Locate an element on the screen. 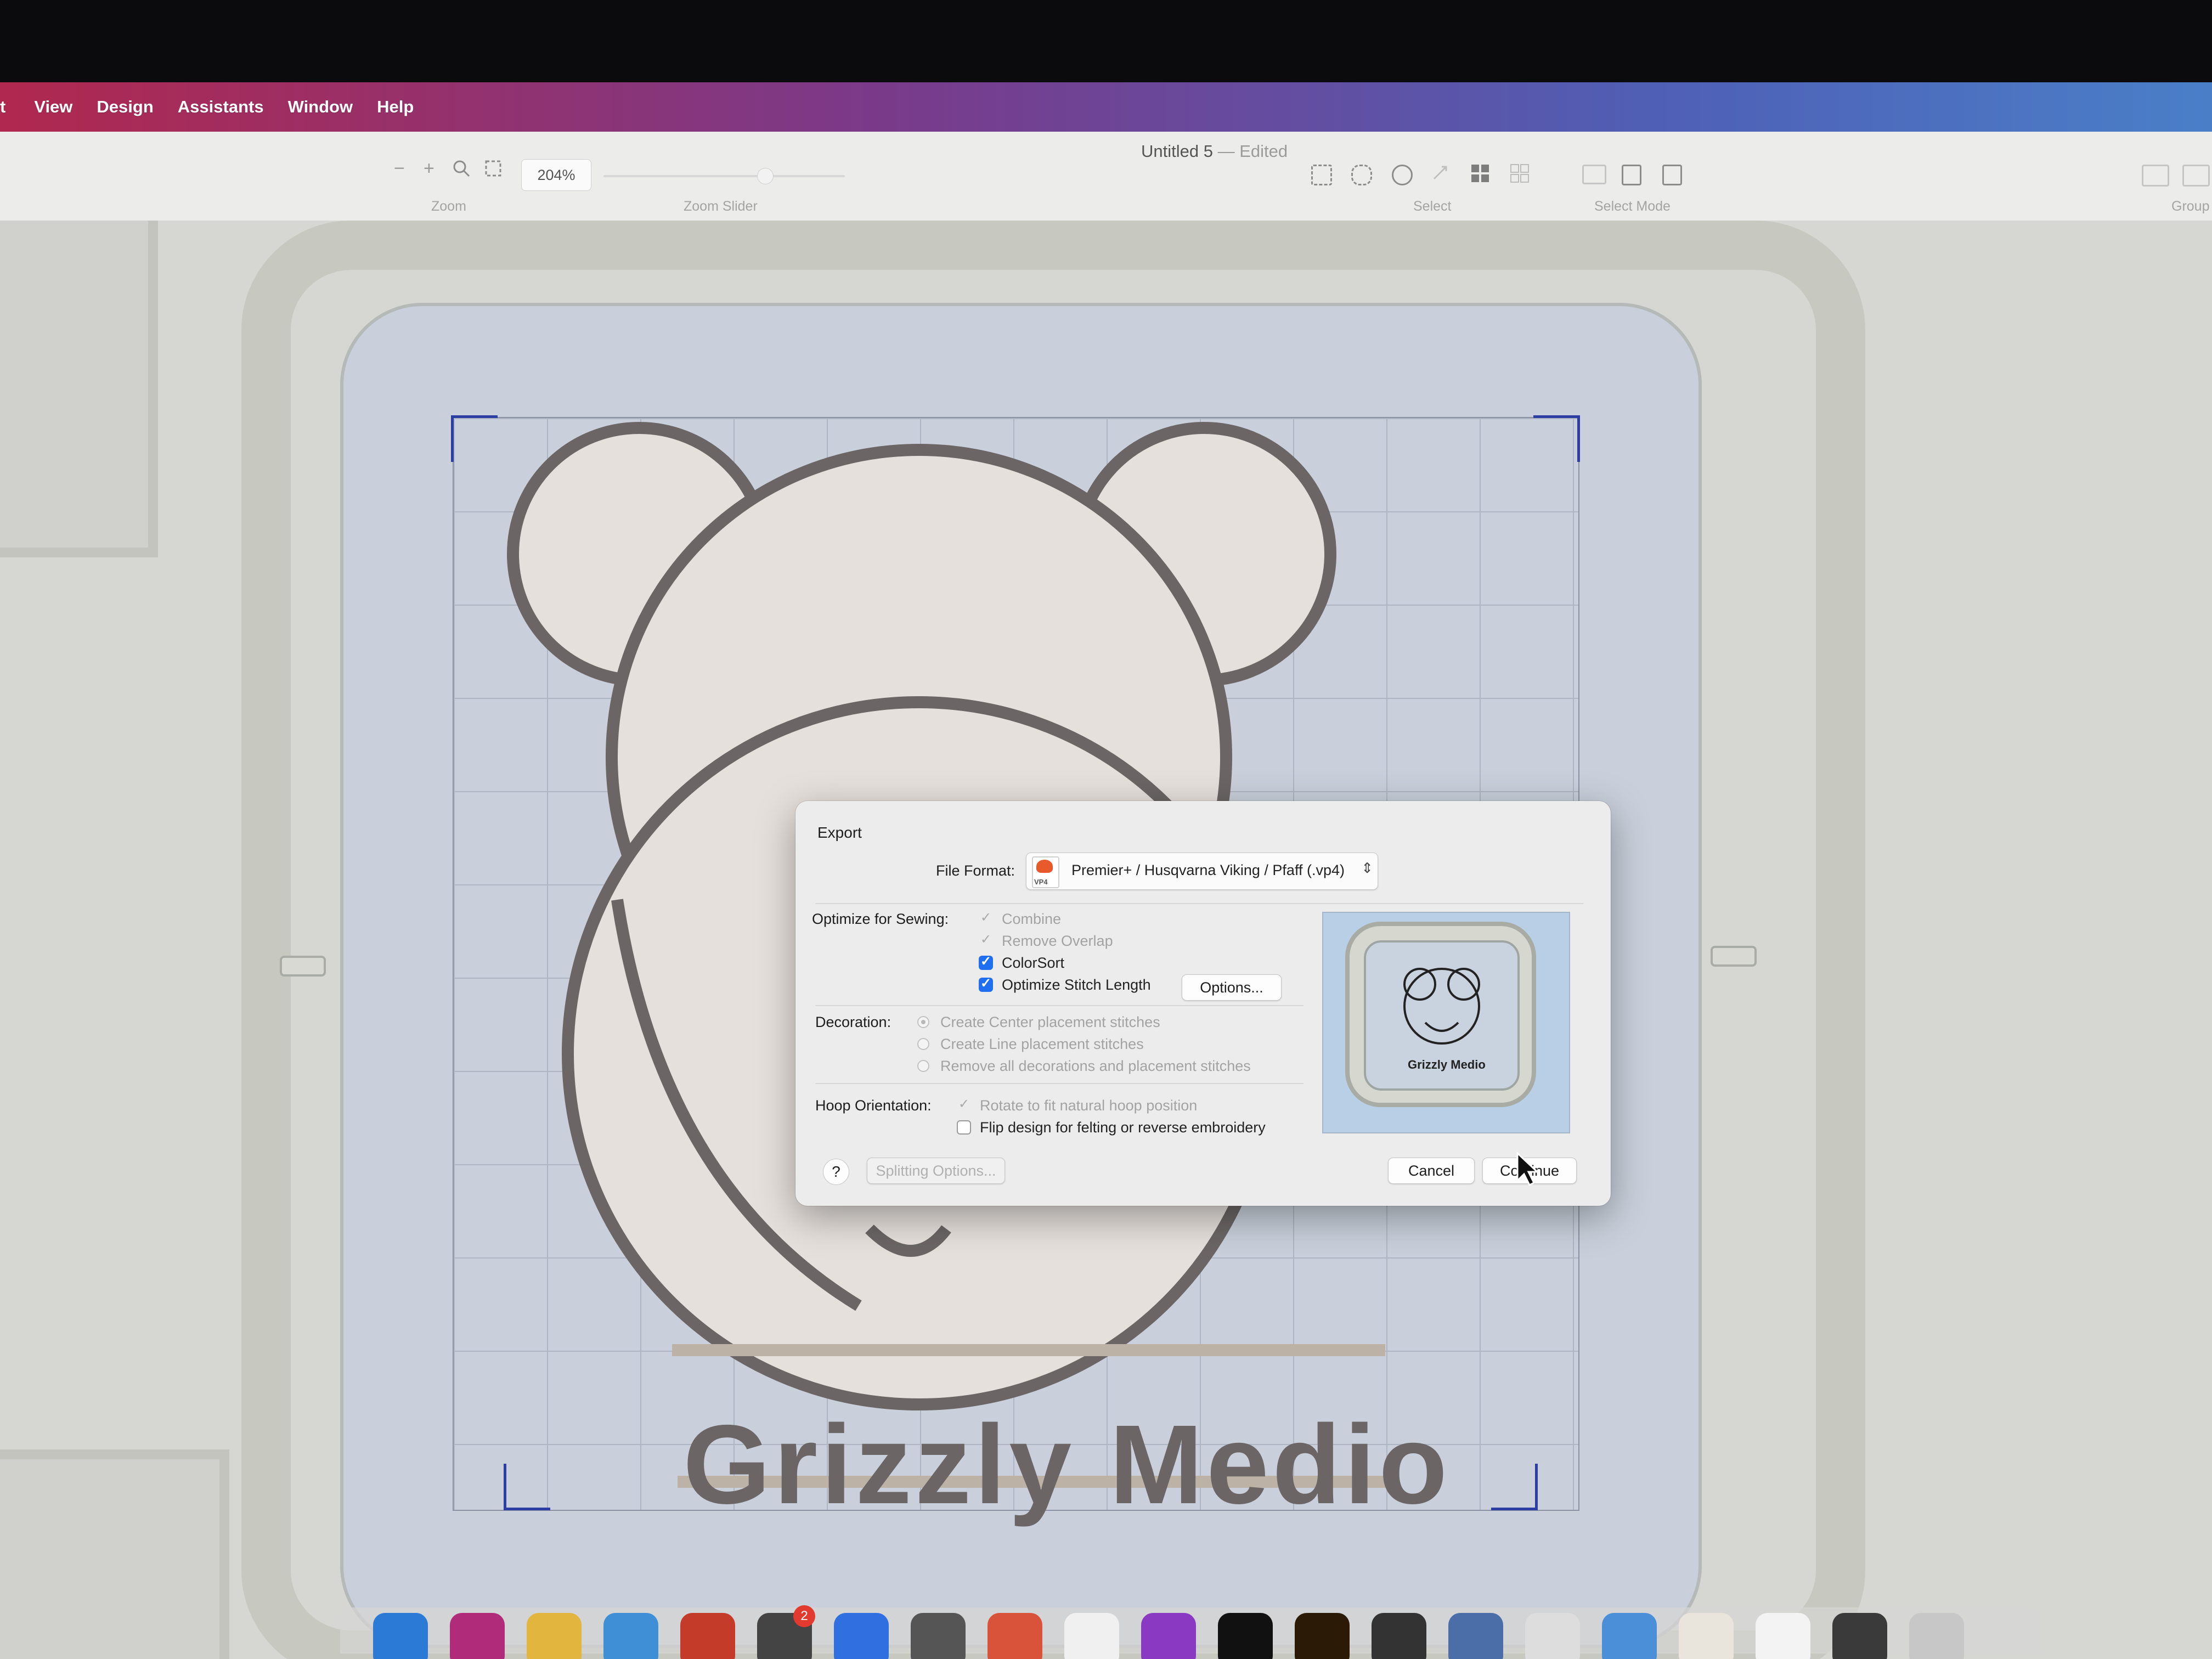 The image size is (2212, 1659). folder-icon is located at coordinates (1630, 1636).